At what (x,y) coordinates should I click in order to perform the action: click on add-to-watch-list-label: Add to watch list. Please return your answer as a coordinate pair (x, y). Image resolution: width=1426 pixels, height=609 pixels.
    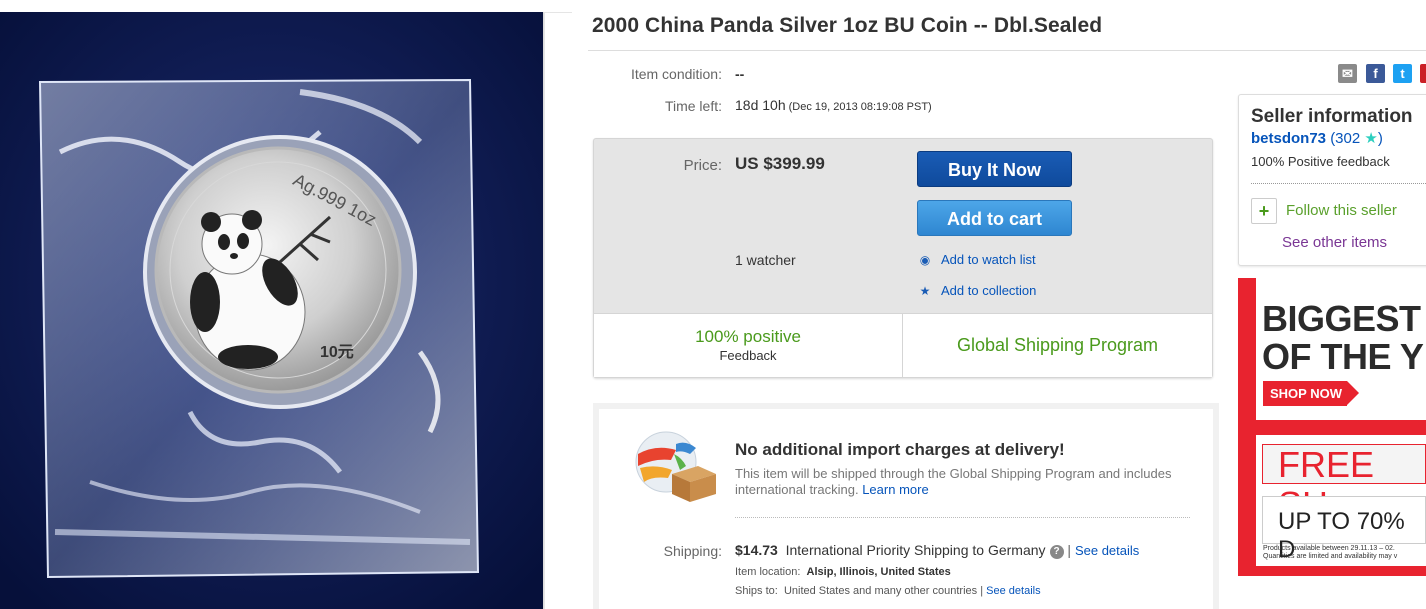
    Looking at the image, I should click on (988, 259).